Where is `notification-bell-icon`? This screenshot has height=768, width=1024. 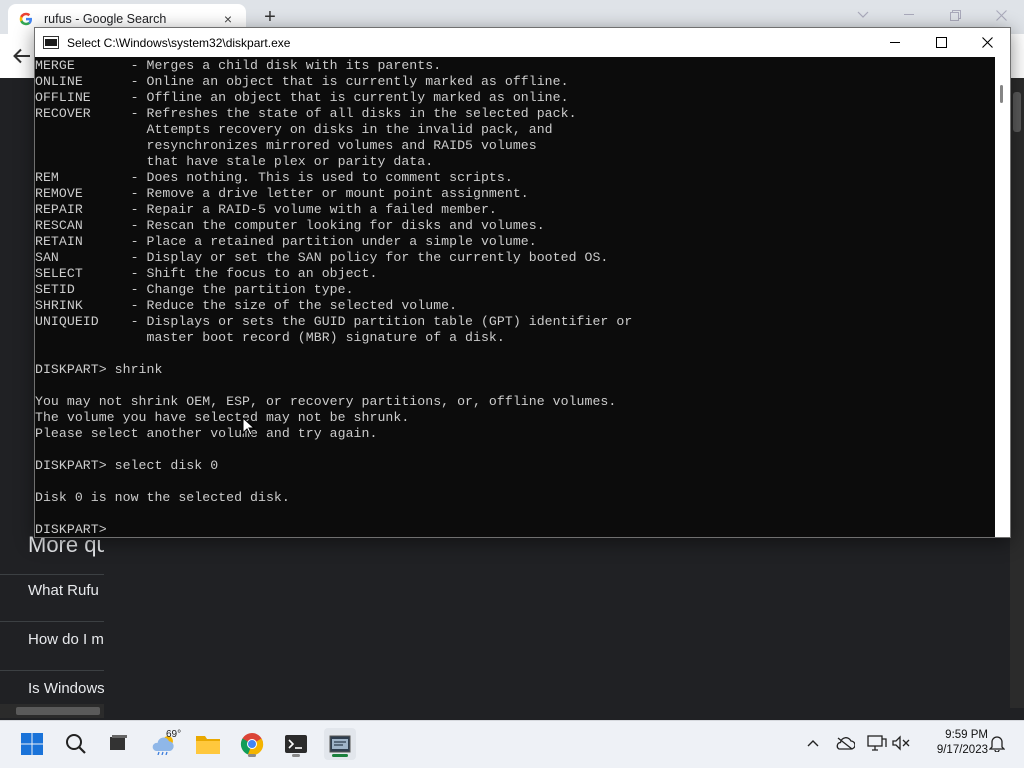
notification-bell-icon is located at coordinates (997, 743).